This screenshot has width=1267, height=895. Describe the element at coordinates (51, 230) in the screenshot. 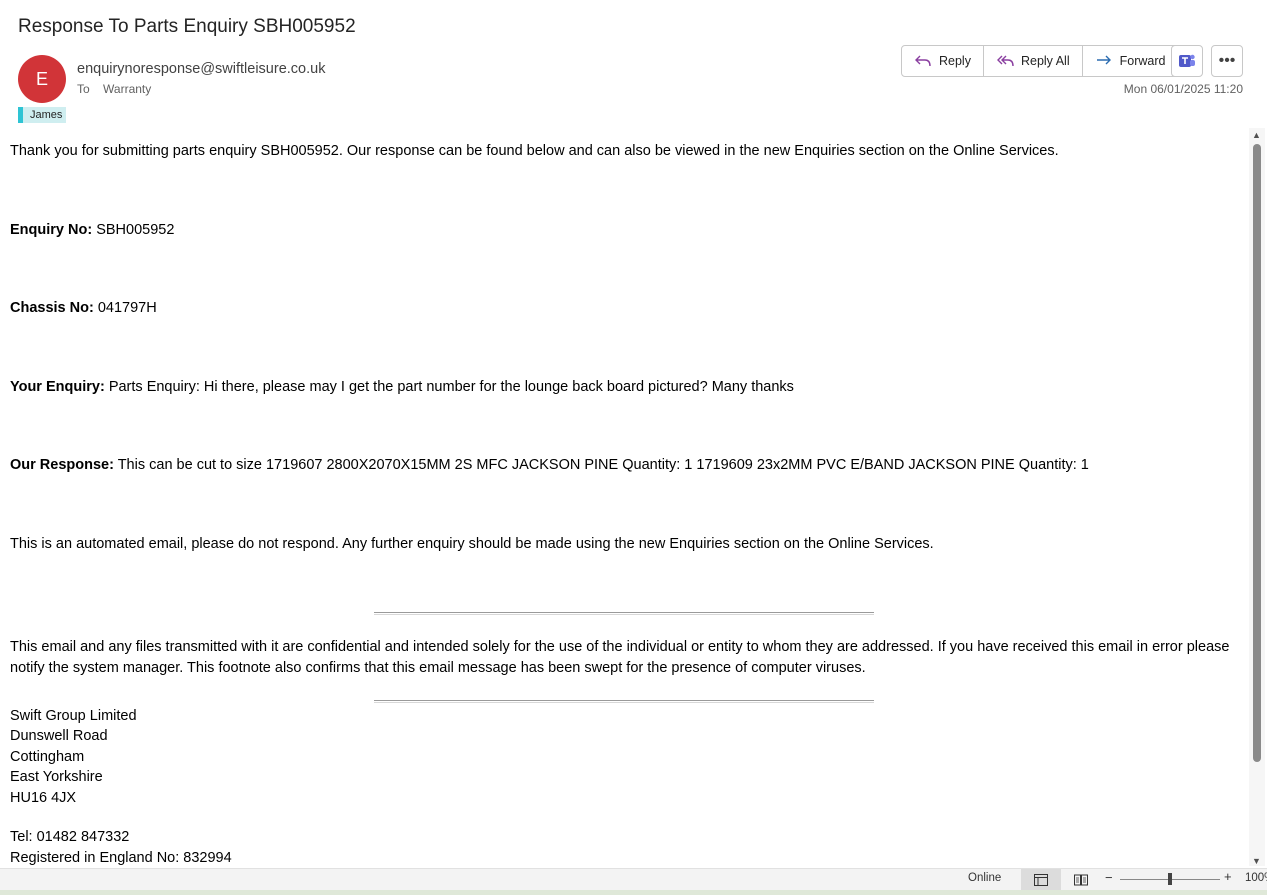

I see `enquiry-no-label: Enquiry No:` at that location.